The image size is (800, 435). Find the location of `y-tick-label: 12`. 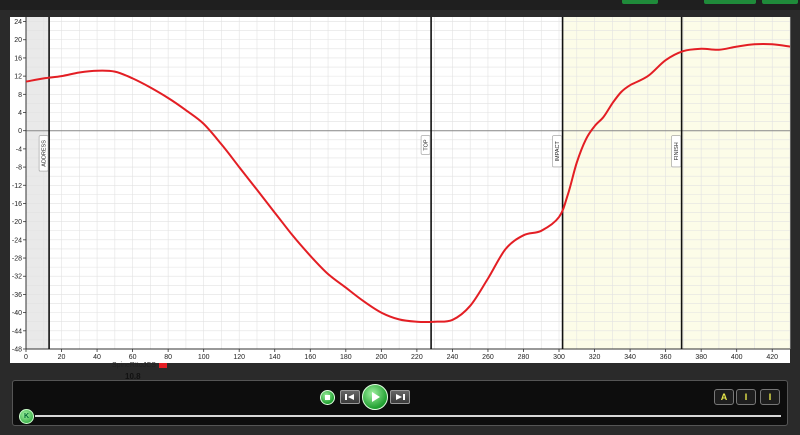

y-tick-label: 12 is located at coordinates (18, 77).